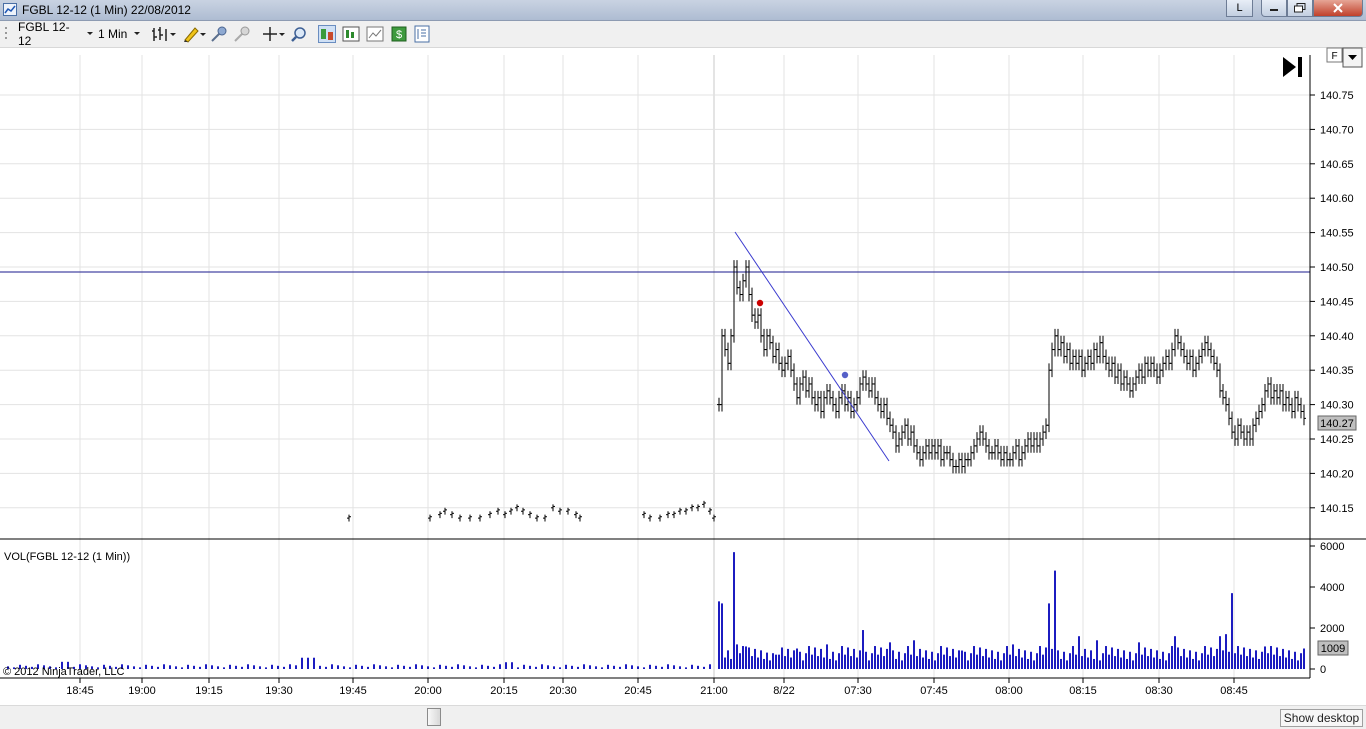 The image size is (1366, 729). I want to click on volume-indicator-label: VOL(FGBL 12-12 (1 Min)), so click(67, 557).